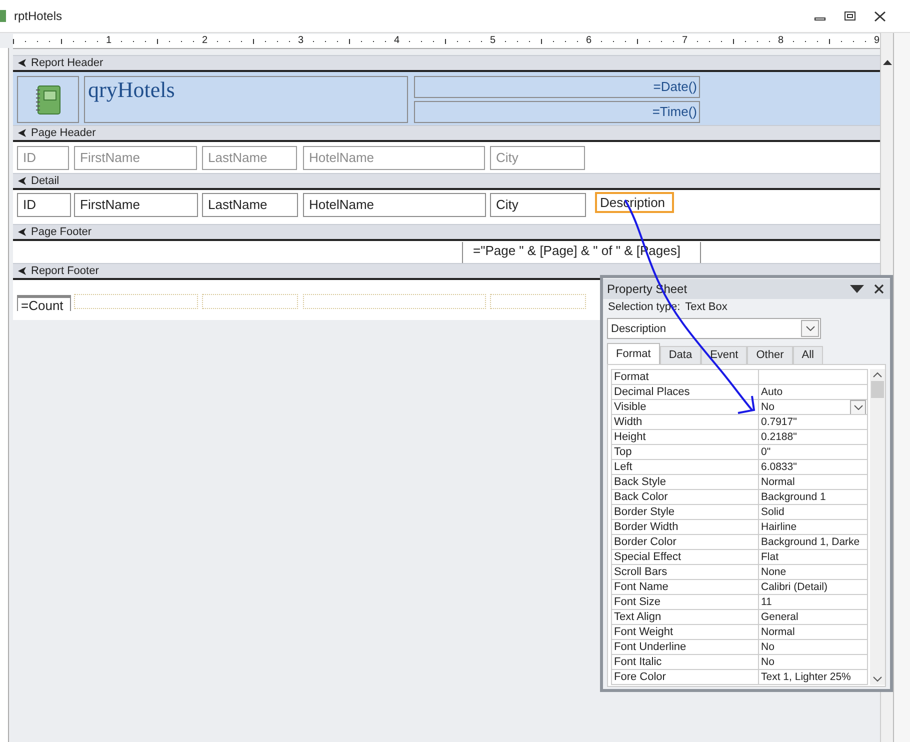  Describe the element at coordinates (806, 677) in the screenshot. I see `property-value: Text 1, Lighter 25%` at that location.